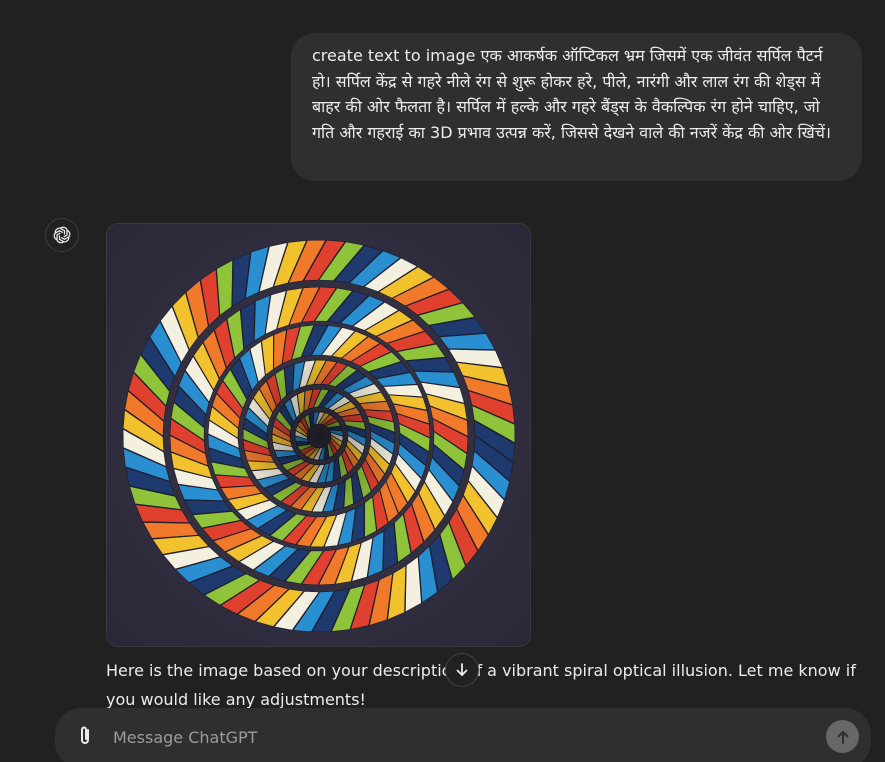 Image resolution: width=885 pixels, height=762 pixels. I want to click on arrow-up-icon, so click(842, 737).